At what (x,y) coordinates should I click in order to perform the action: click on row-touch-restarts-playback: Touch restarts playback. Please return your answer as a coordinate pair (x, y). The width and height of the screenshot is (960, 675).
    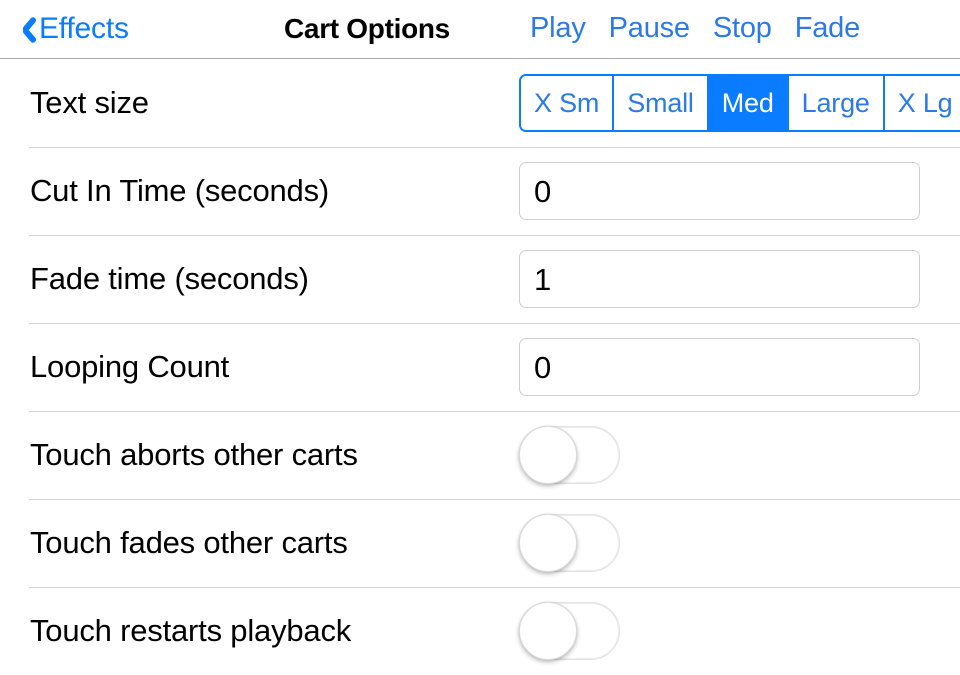
    Looking at the image, I should click on (480, 631).